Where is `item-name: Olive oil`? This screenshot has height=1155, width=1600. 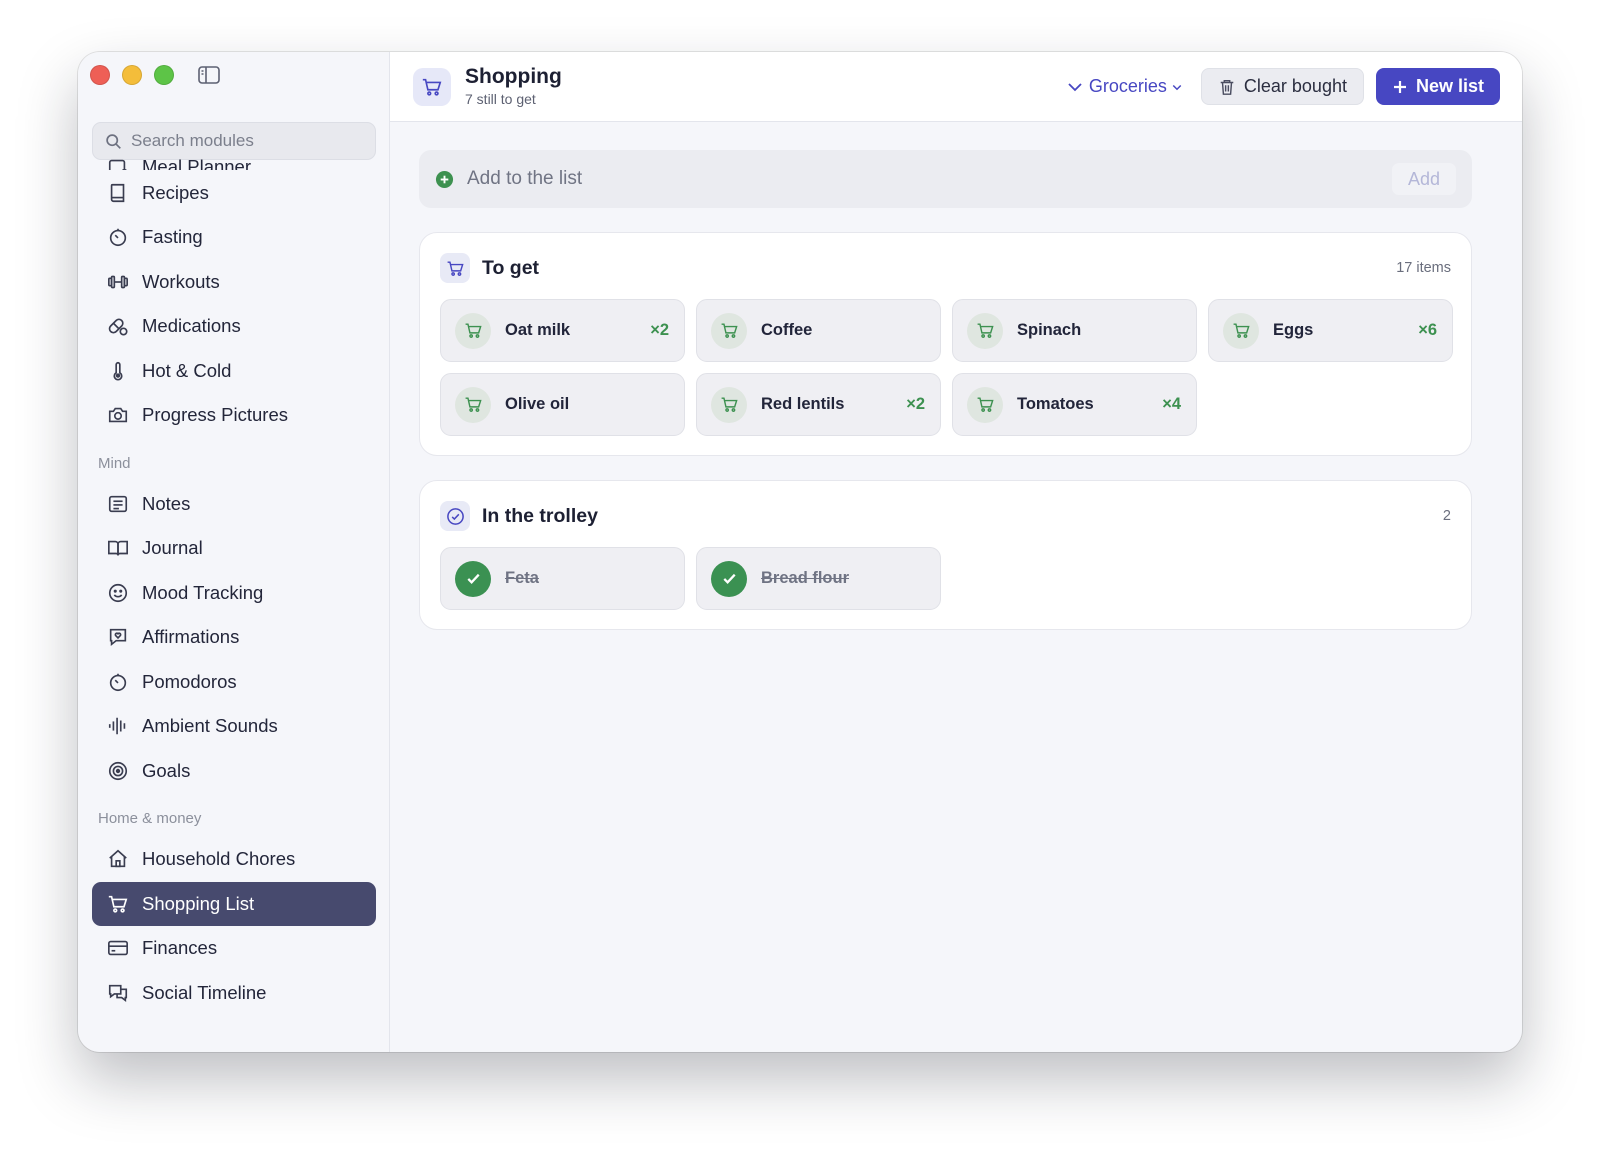 item-name: Olive oil is located at coordinates (537, 404).